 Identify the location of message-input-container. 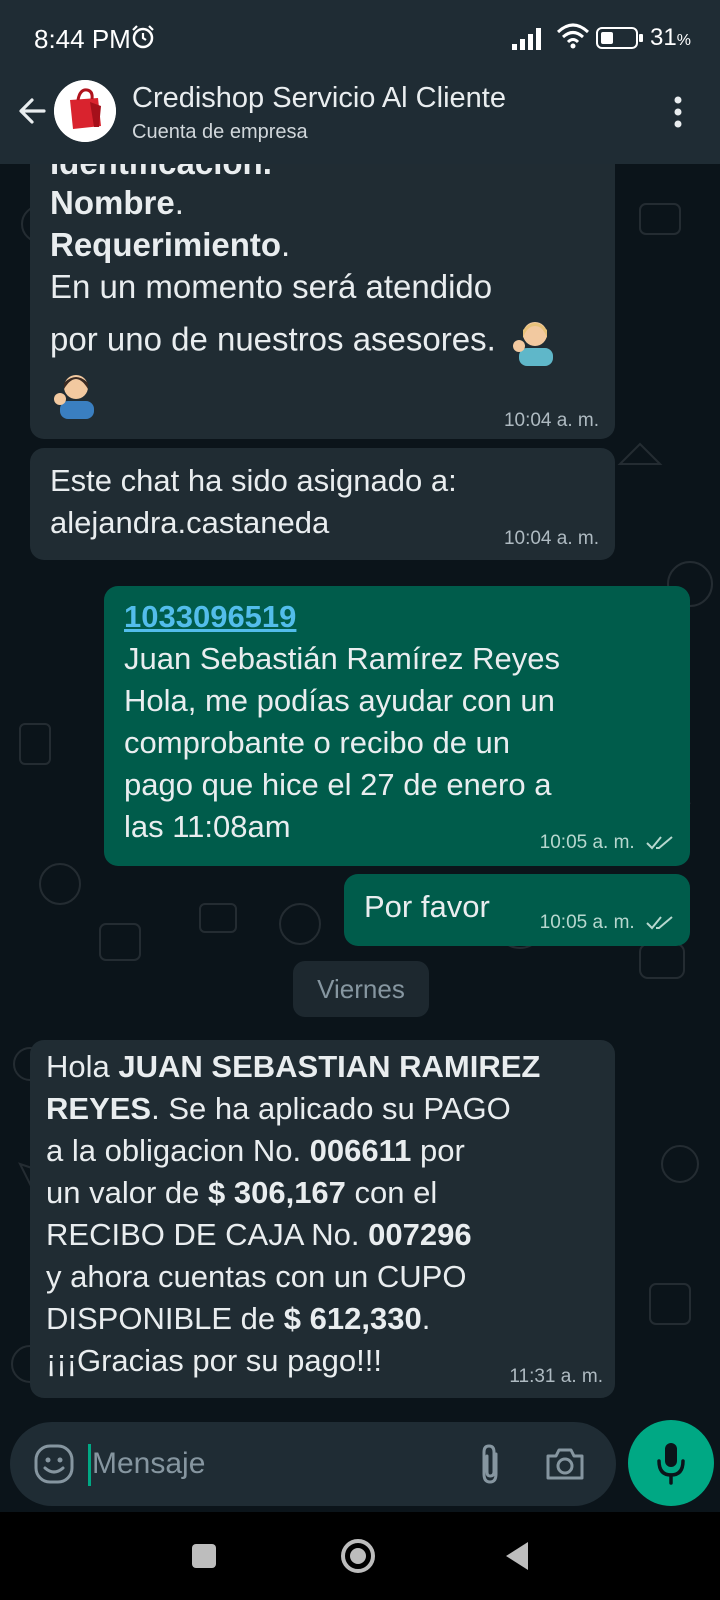
(313, 1464).